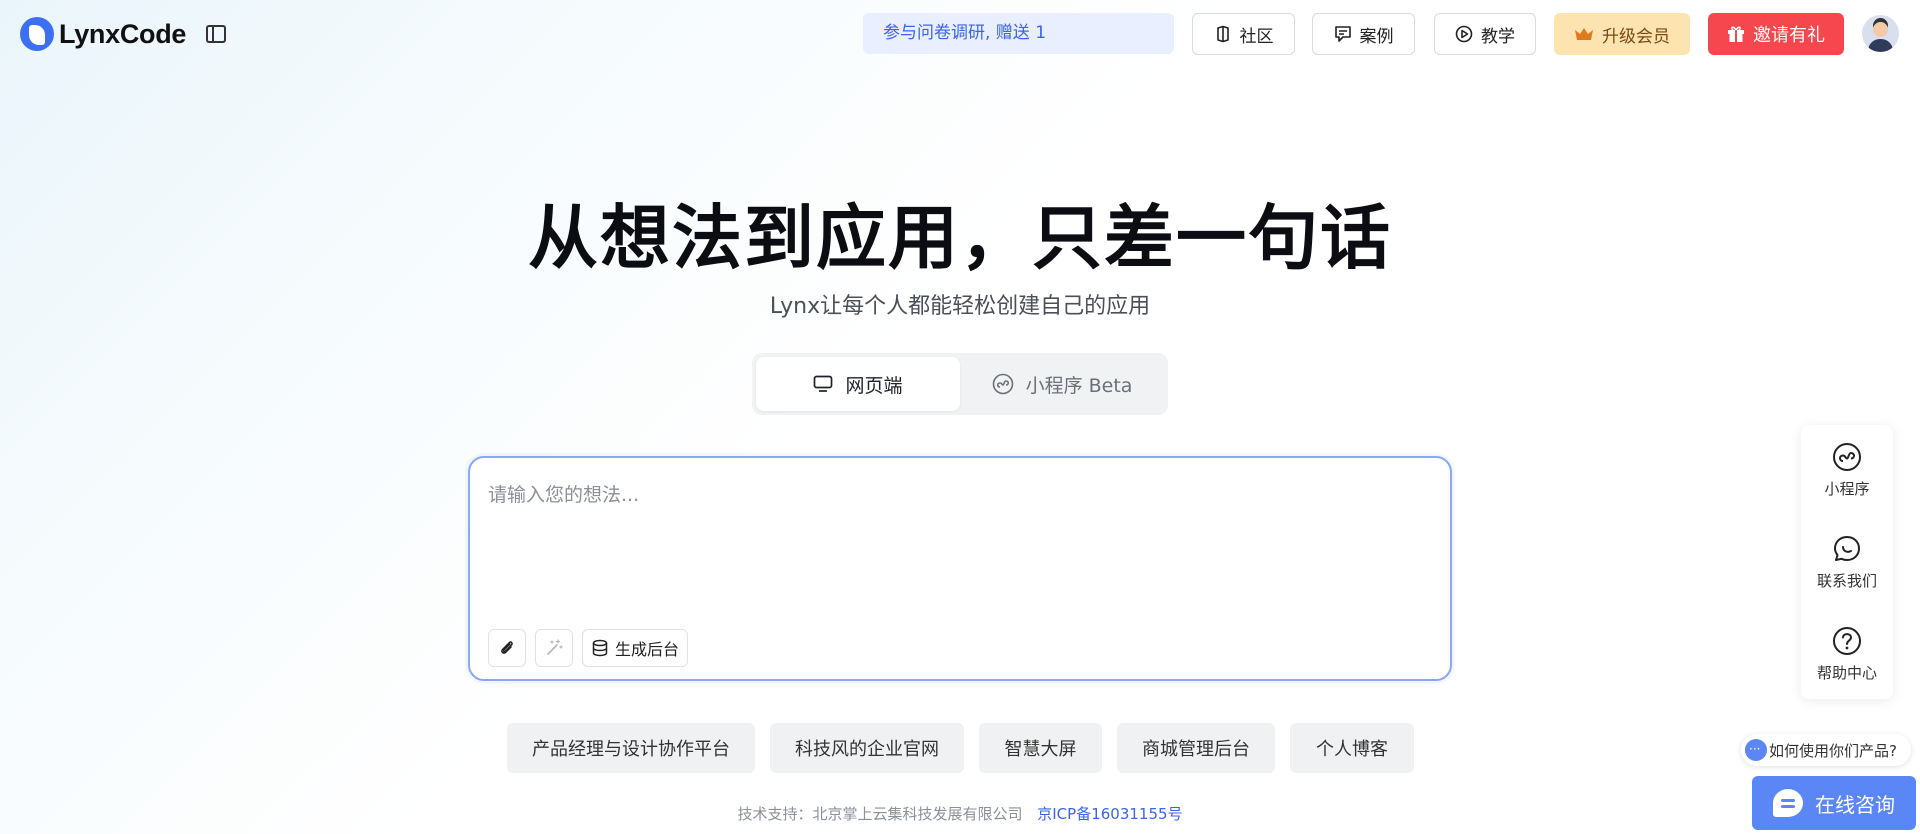  I want to click on upgrade-member-button: 升级会员, so click(1622, 34).